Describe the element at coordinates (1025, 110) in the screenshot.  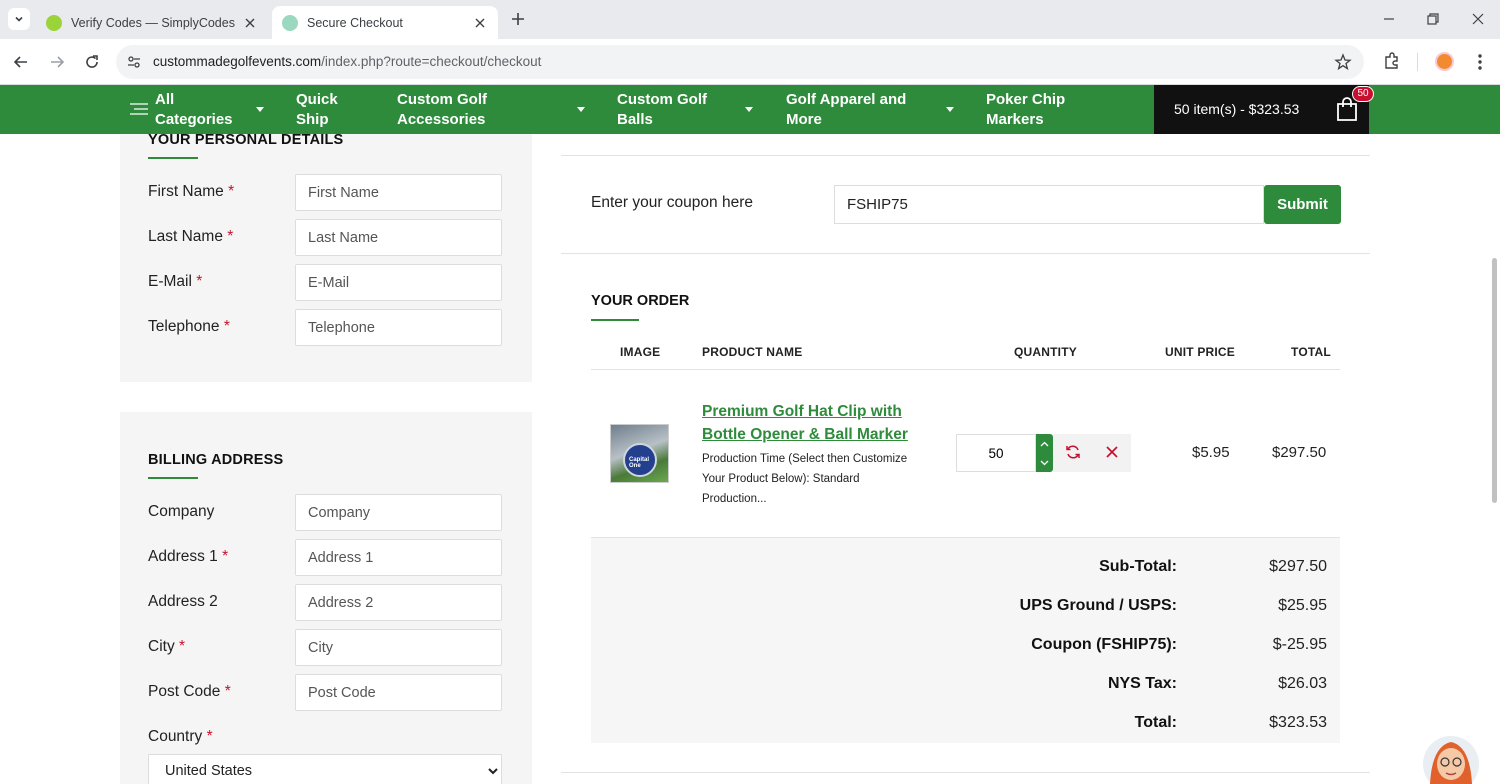
I see `nav-poker-chip-markers: Poker Chip Markers` at that location.